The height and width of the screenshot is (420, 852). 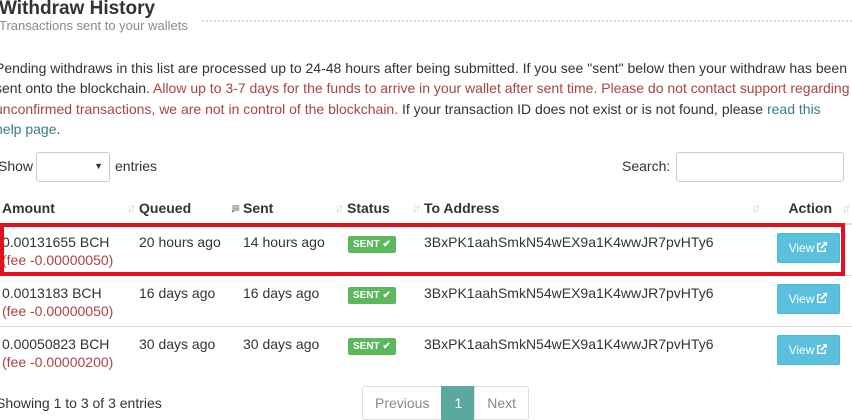 I want to click on column-header-status: Status ↓↑, so click(x=383, y=209).